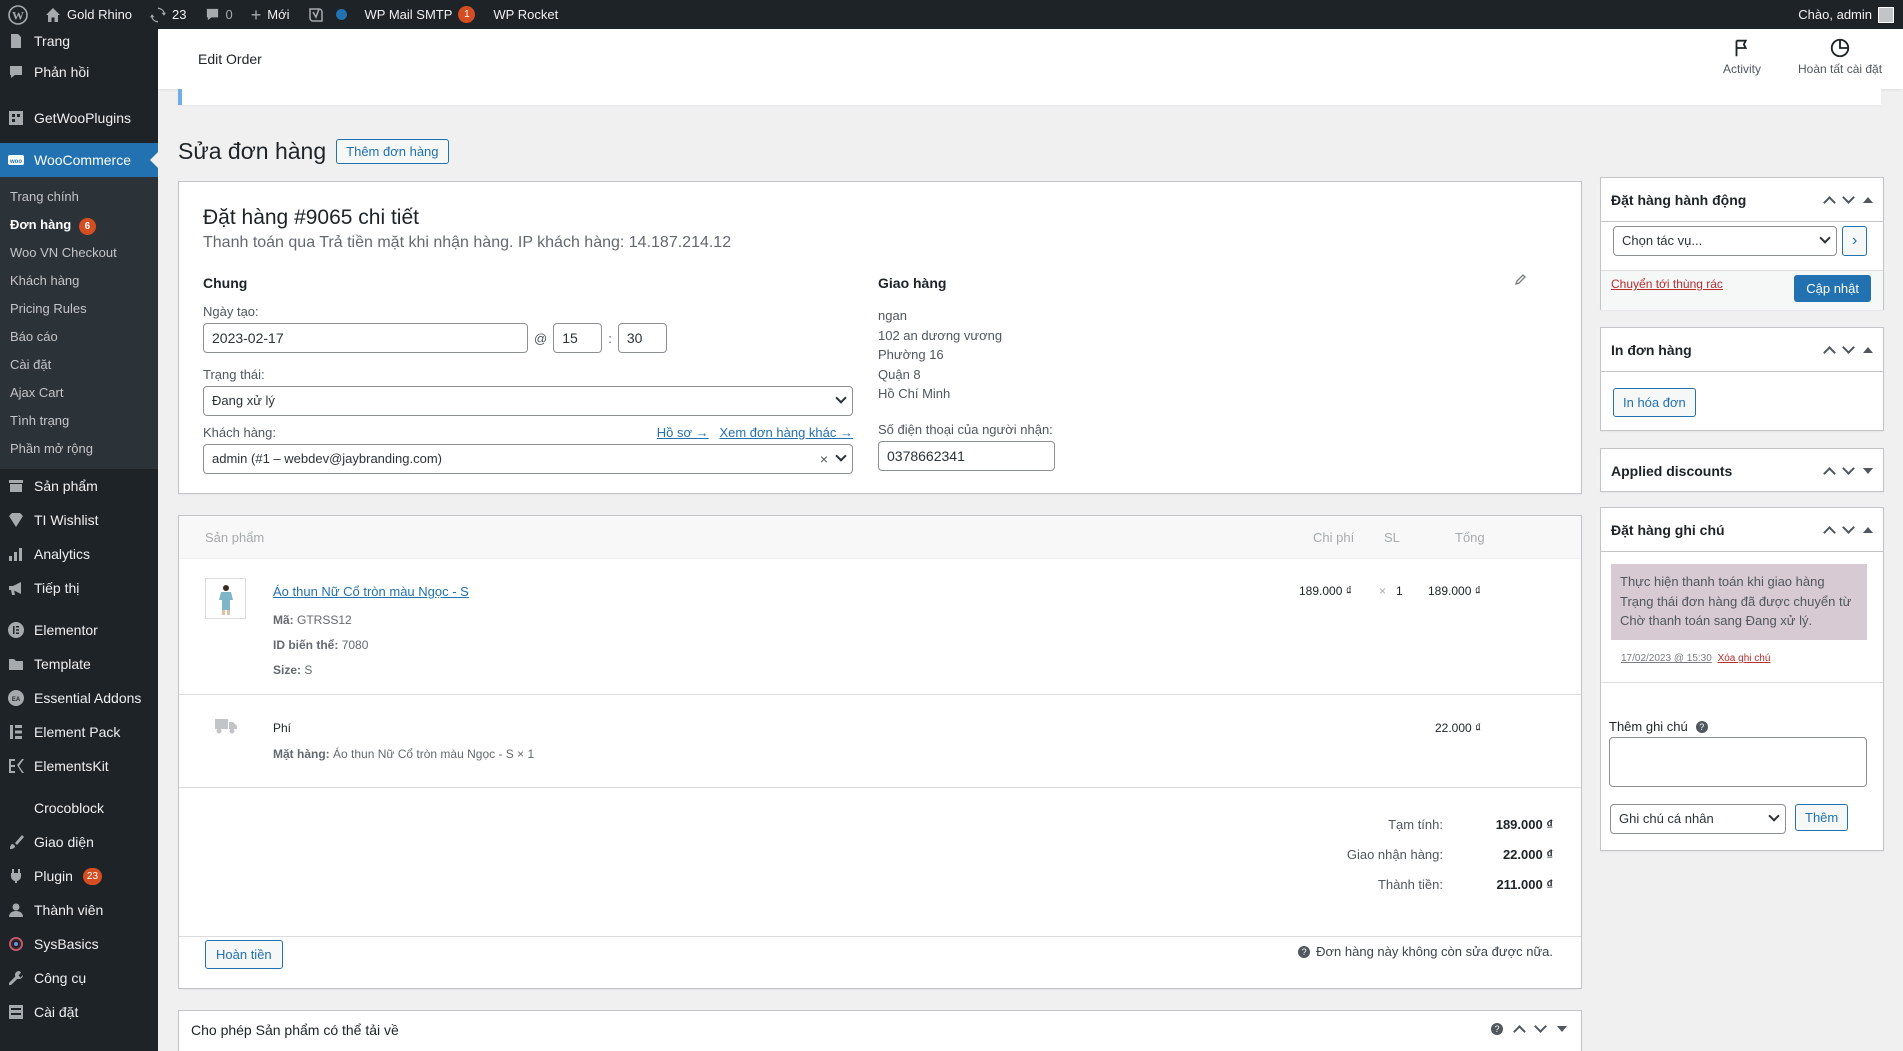 This screenshot has height=1051, width=1903. Describe the element at coordinates (79, 393) in the screenshot. I see `submenu-item-ajax-cart: Ajax Cart` at that location.